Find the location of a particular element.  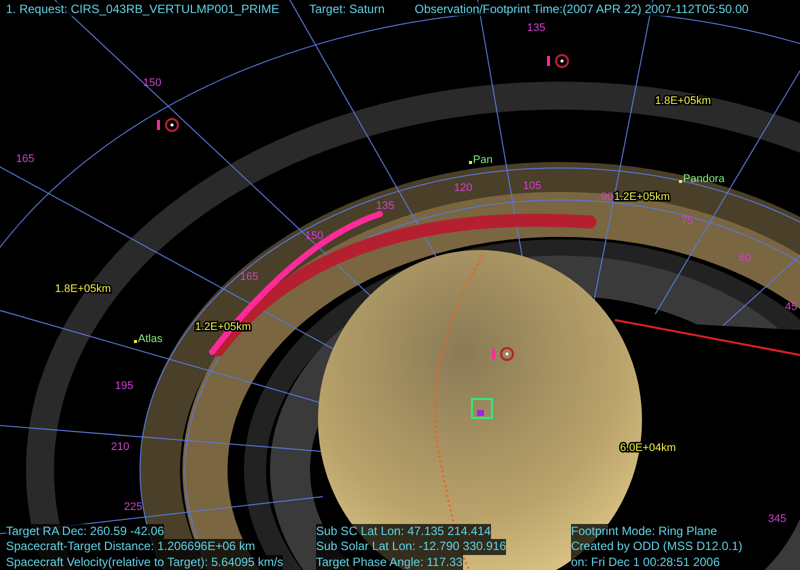

observation-time: Observation/Footprint Time:(2007 APR 22) 2007-112T05:50.00 is located at coordinates (581, 9).